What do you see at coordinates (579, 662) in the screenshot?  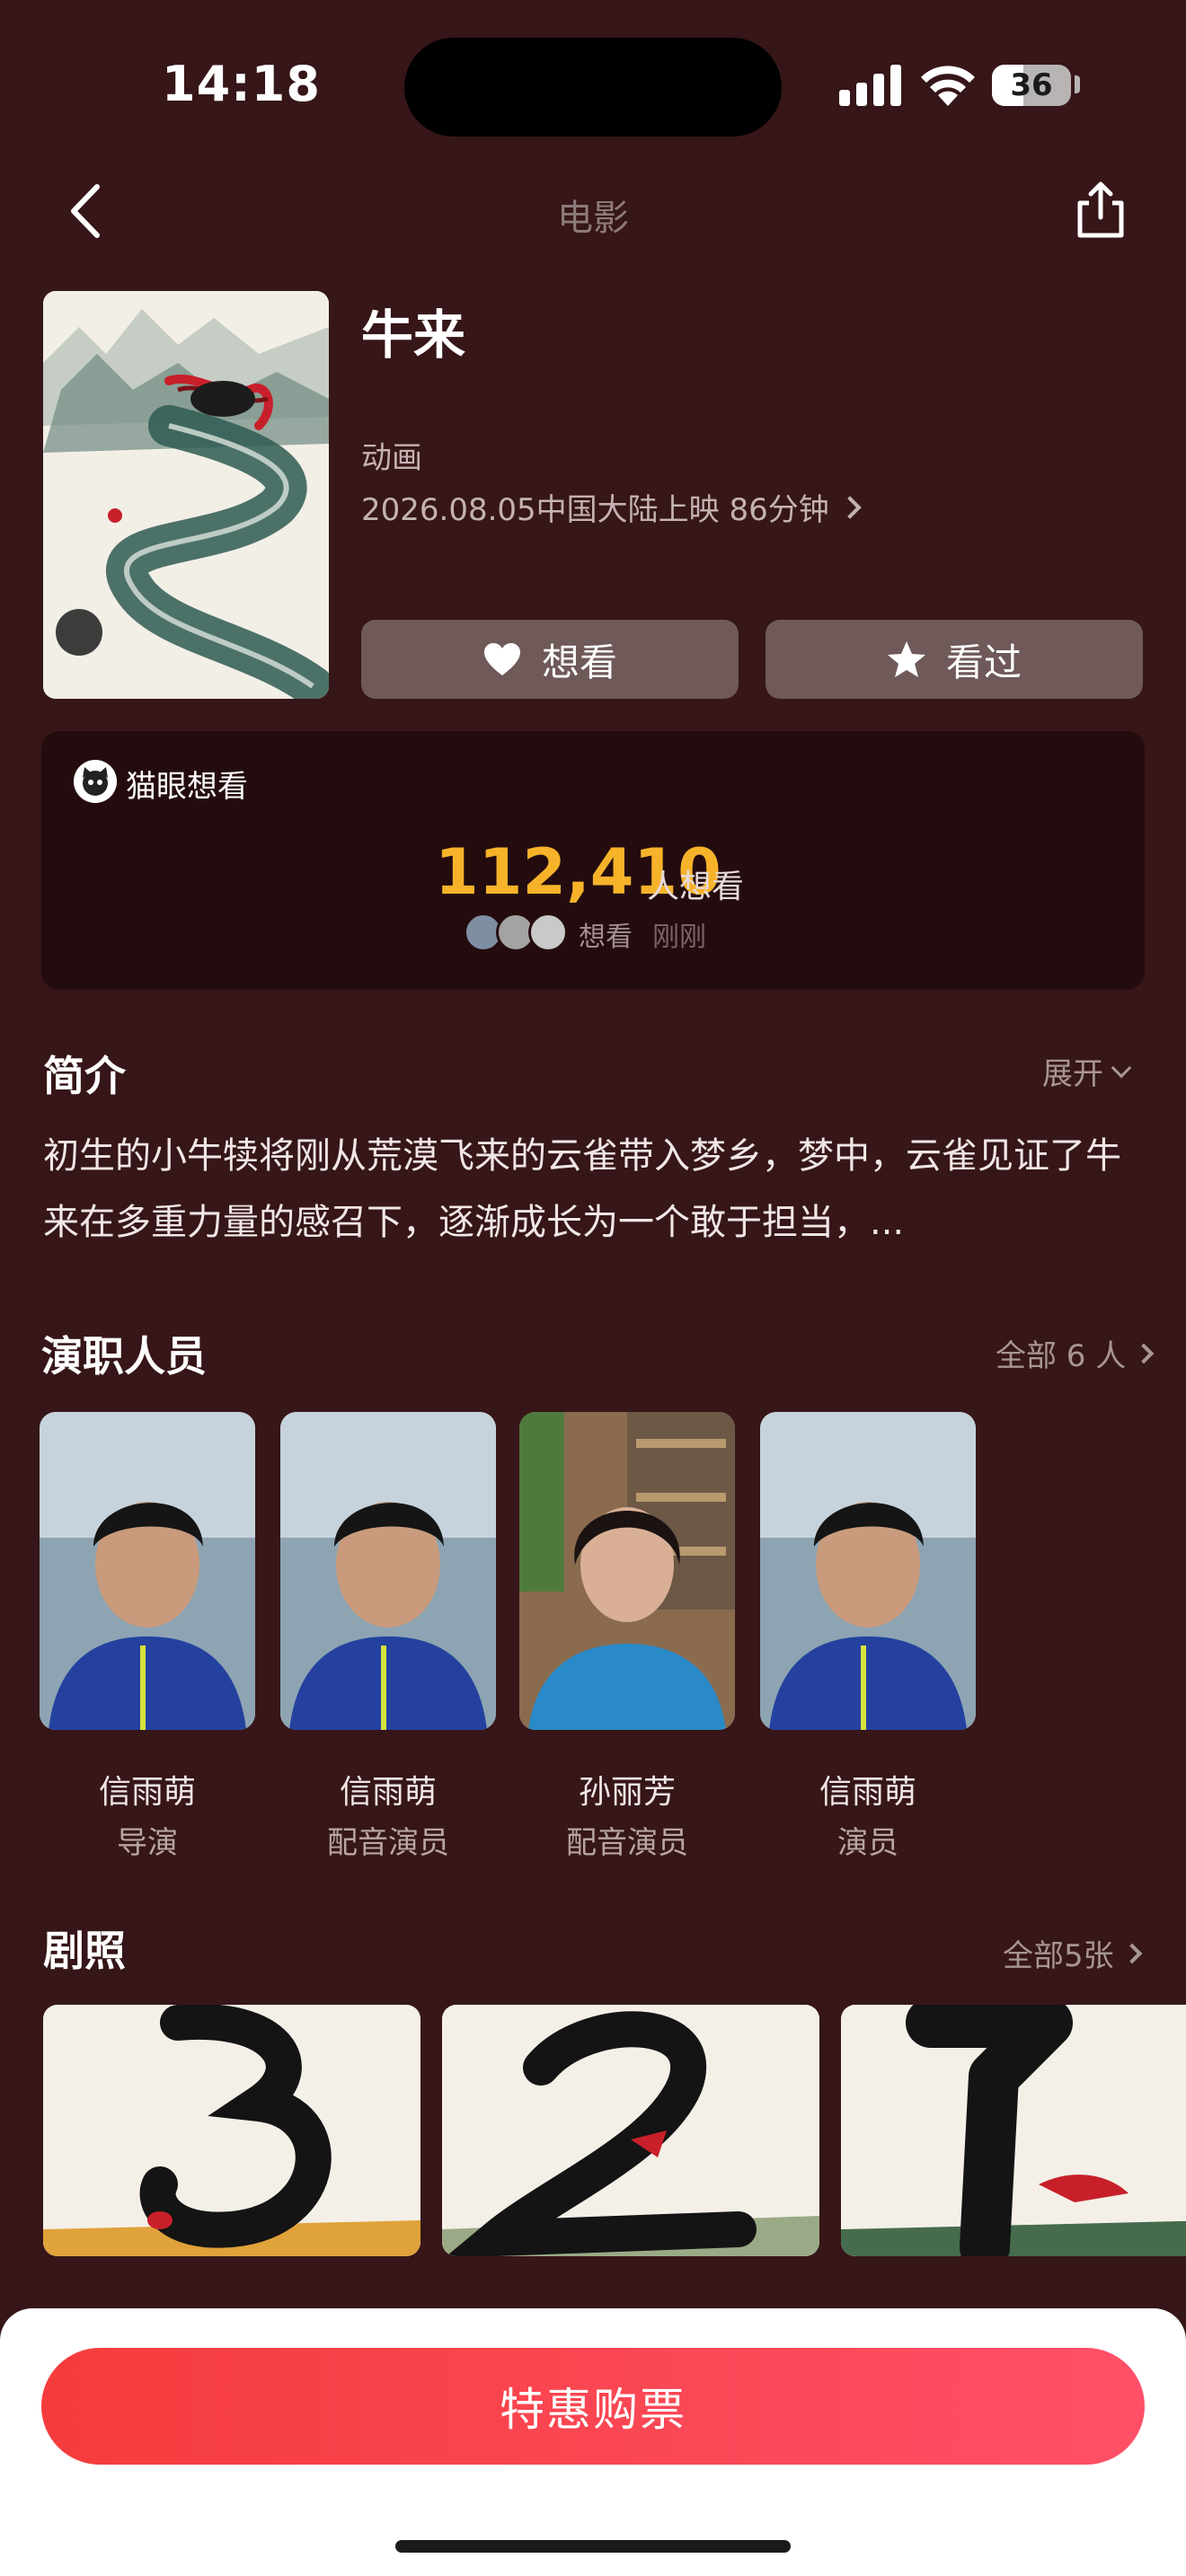 I see `want-label: 想看` at bounding box center [579, 662].